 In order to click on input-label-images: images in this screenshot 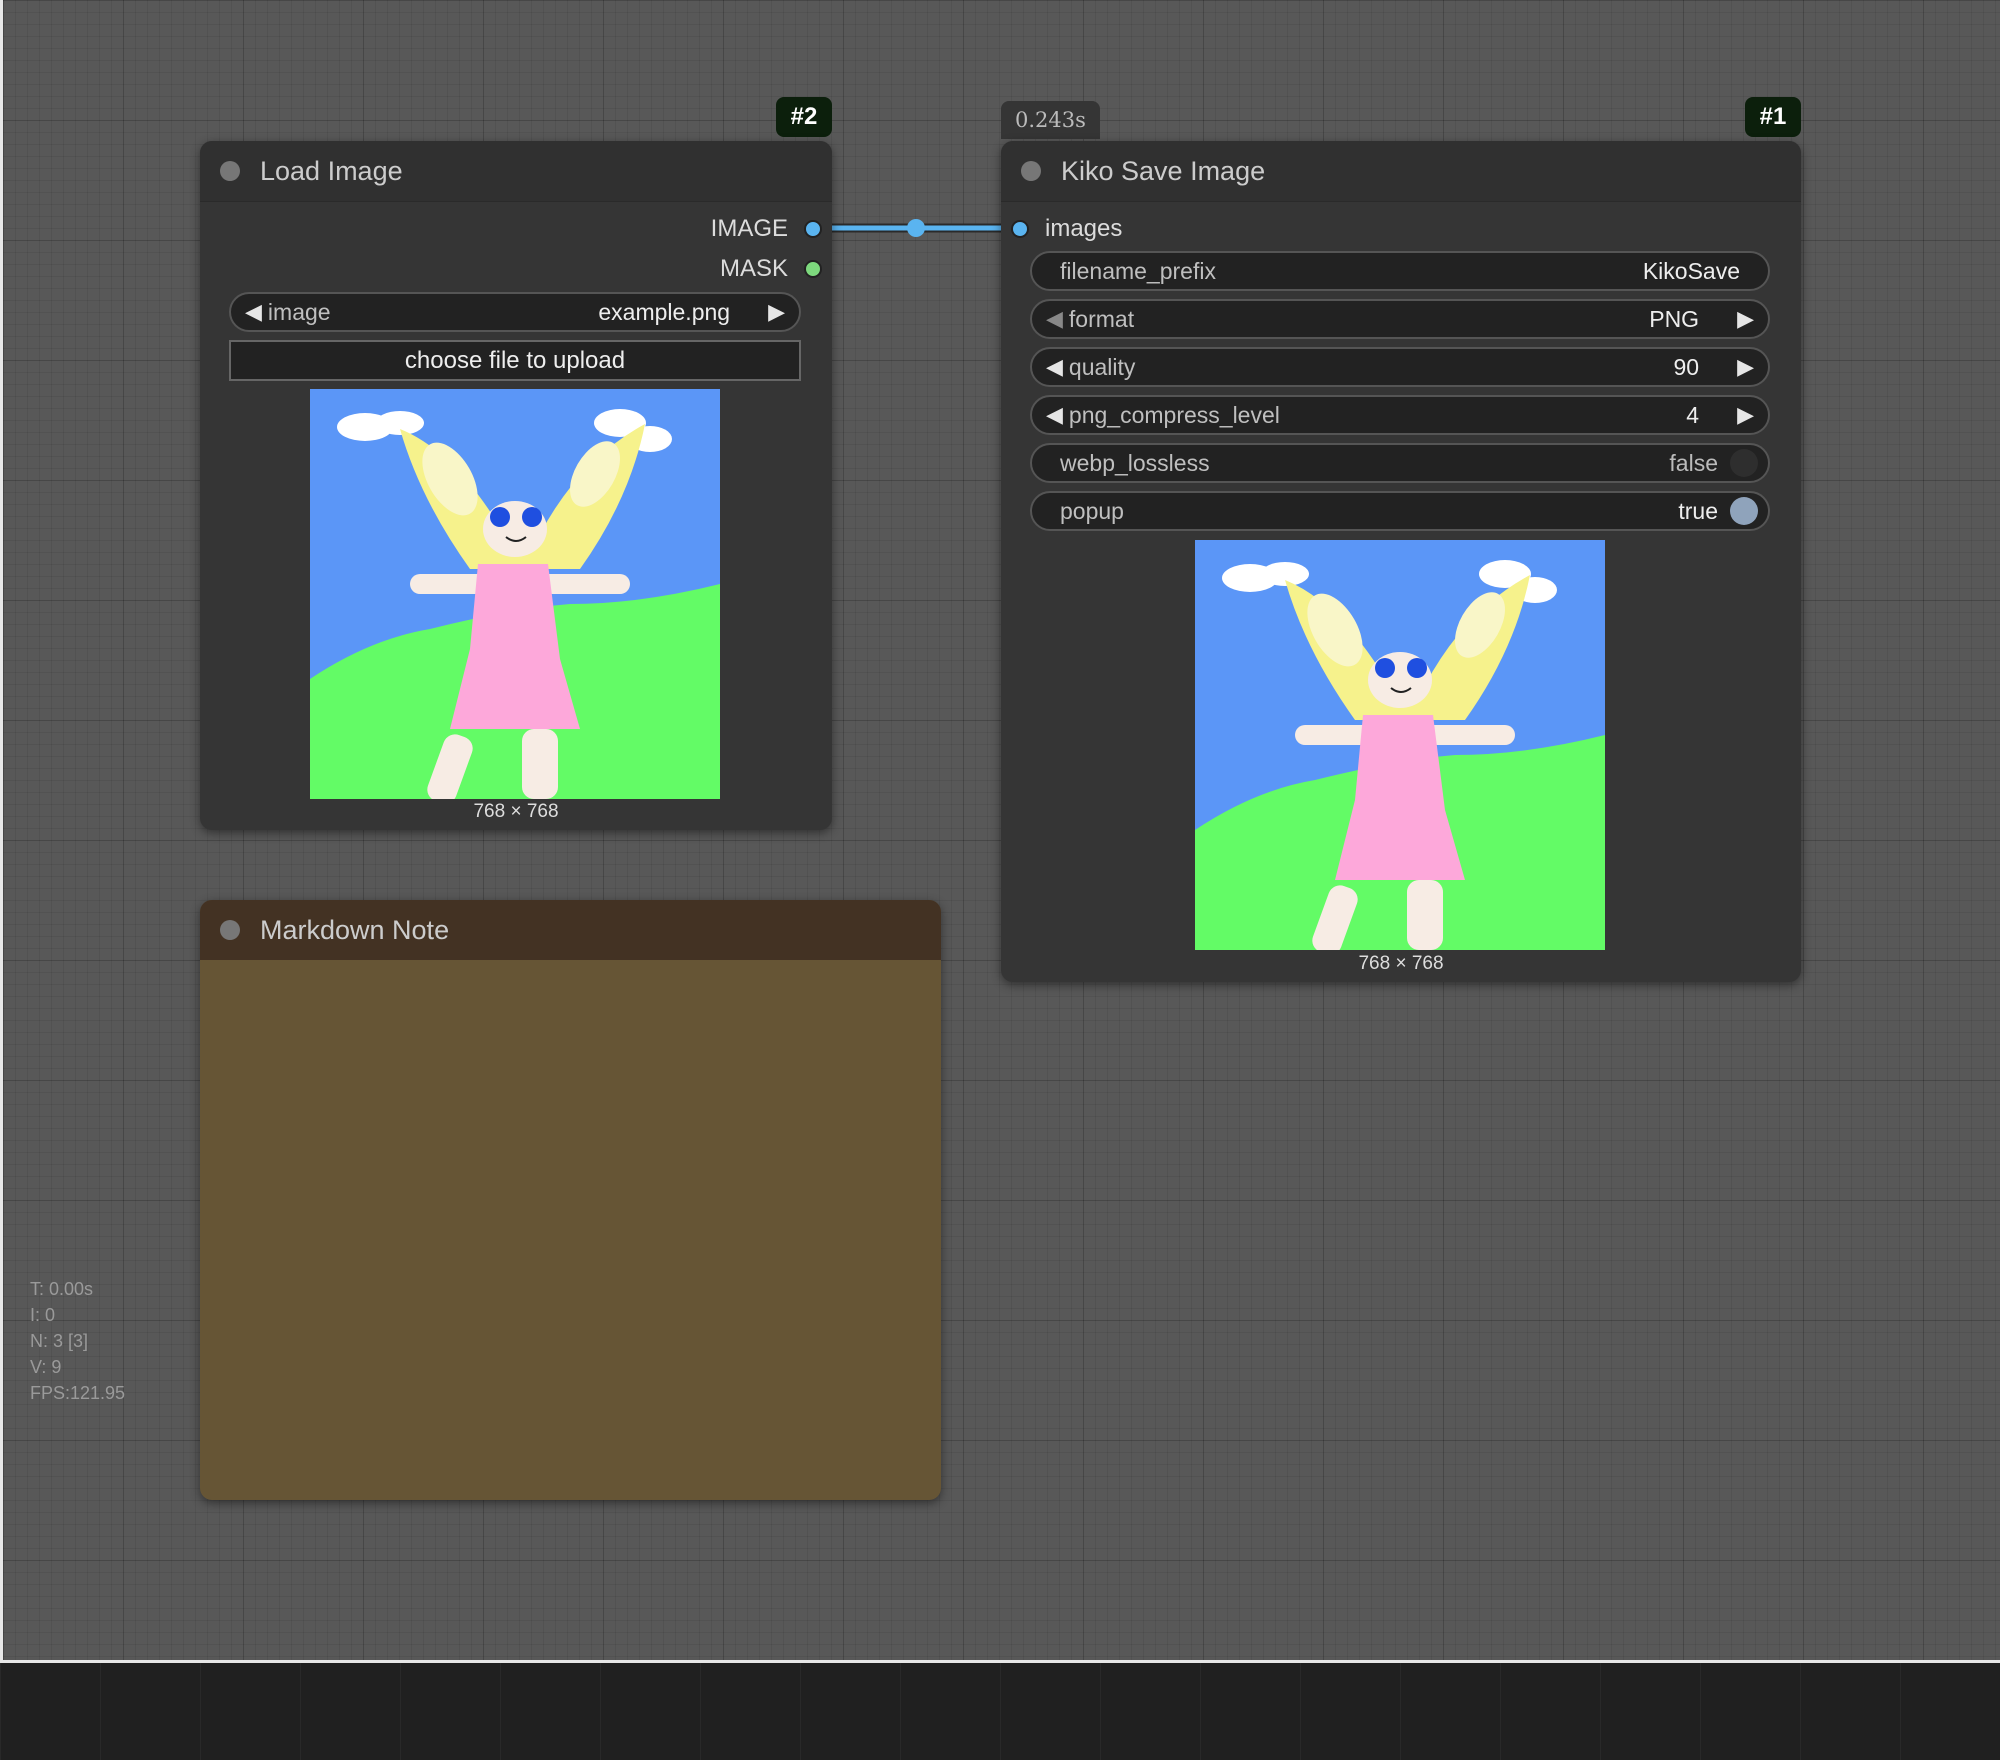, I will do `click(1084, 228)`.